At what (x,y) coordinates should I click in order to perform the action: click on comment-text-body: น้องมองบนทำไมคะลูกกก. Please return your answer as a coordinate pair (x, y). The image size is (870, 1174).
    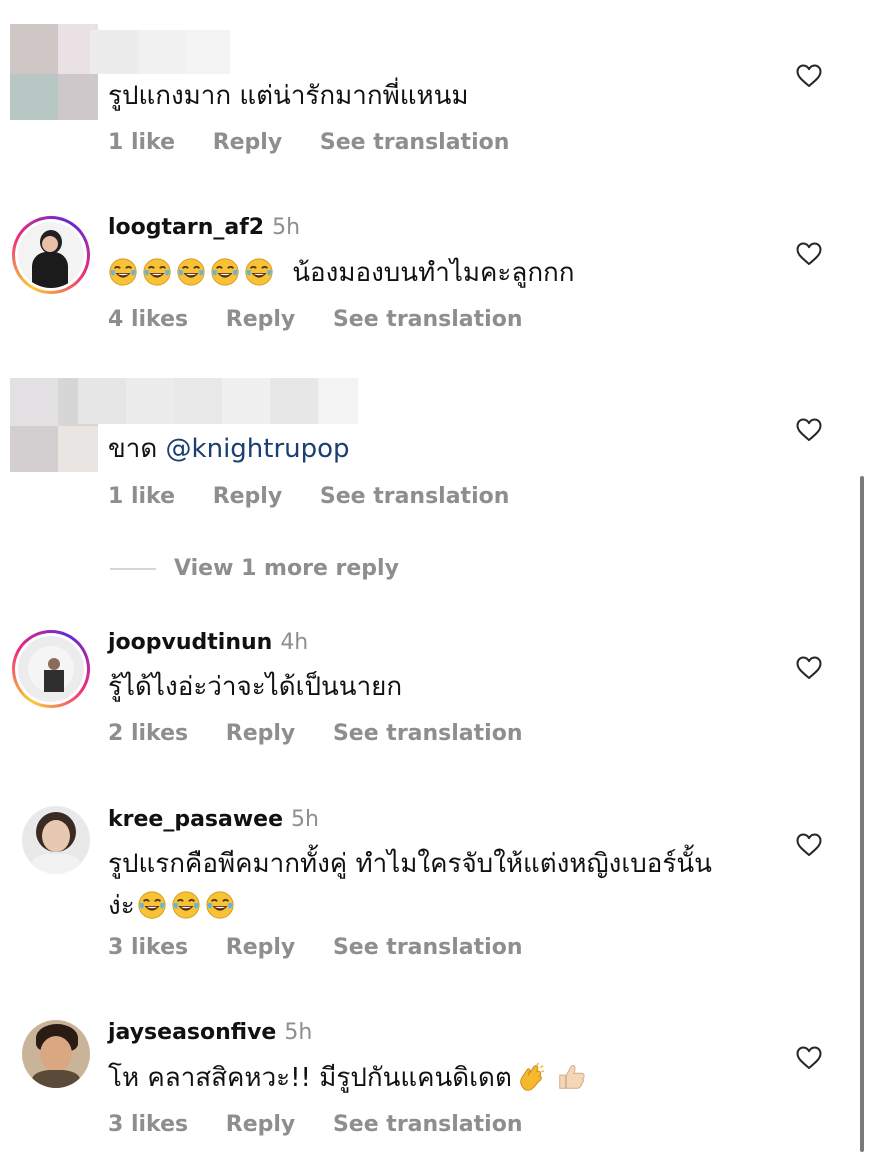
    Looking at the image, I should click on (433, 273).